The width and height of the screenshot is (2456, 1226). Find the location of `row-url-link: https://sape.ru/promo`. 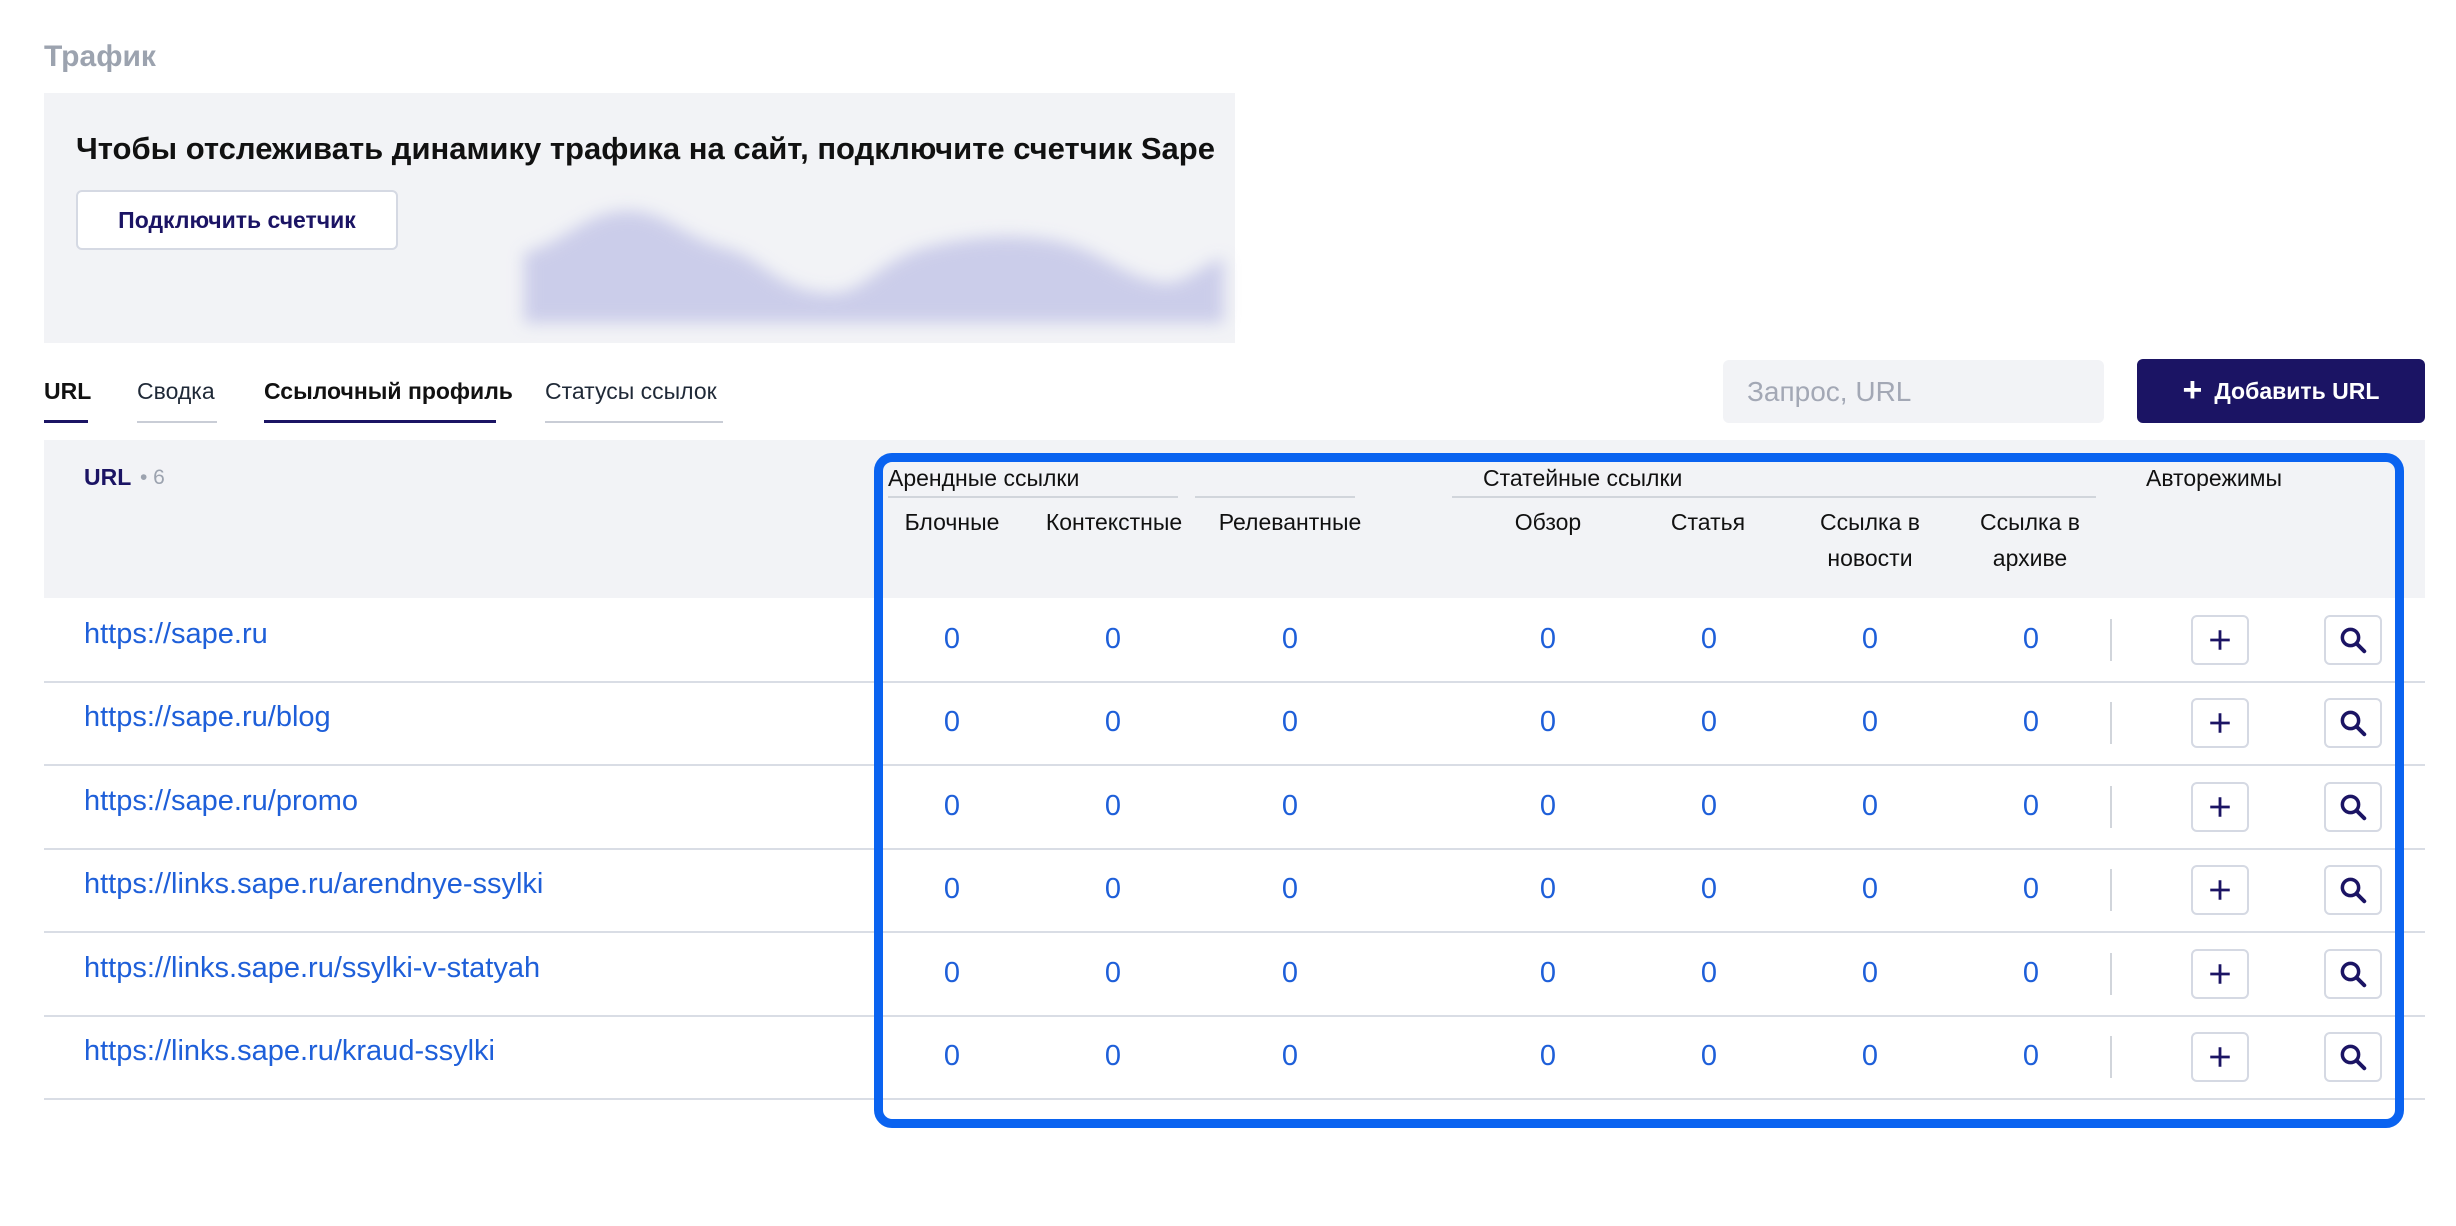

row-url-link: https://sape.ru/promo is located at coordinates (221, 801).